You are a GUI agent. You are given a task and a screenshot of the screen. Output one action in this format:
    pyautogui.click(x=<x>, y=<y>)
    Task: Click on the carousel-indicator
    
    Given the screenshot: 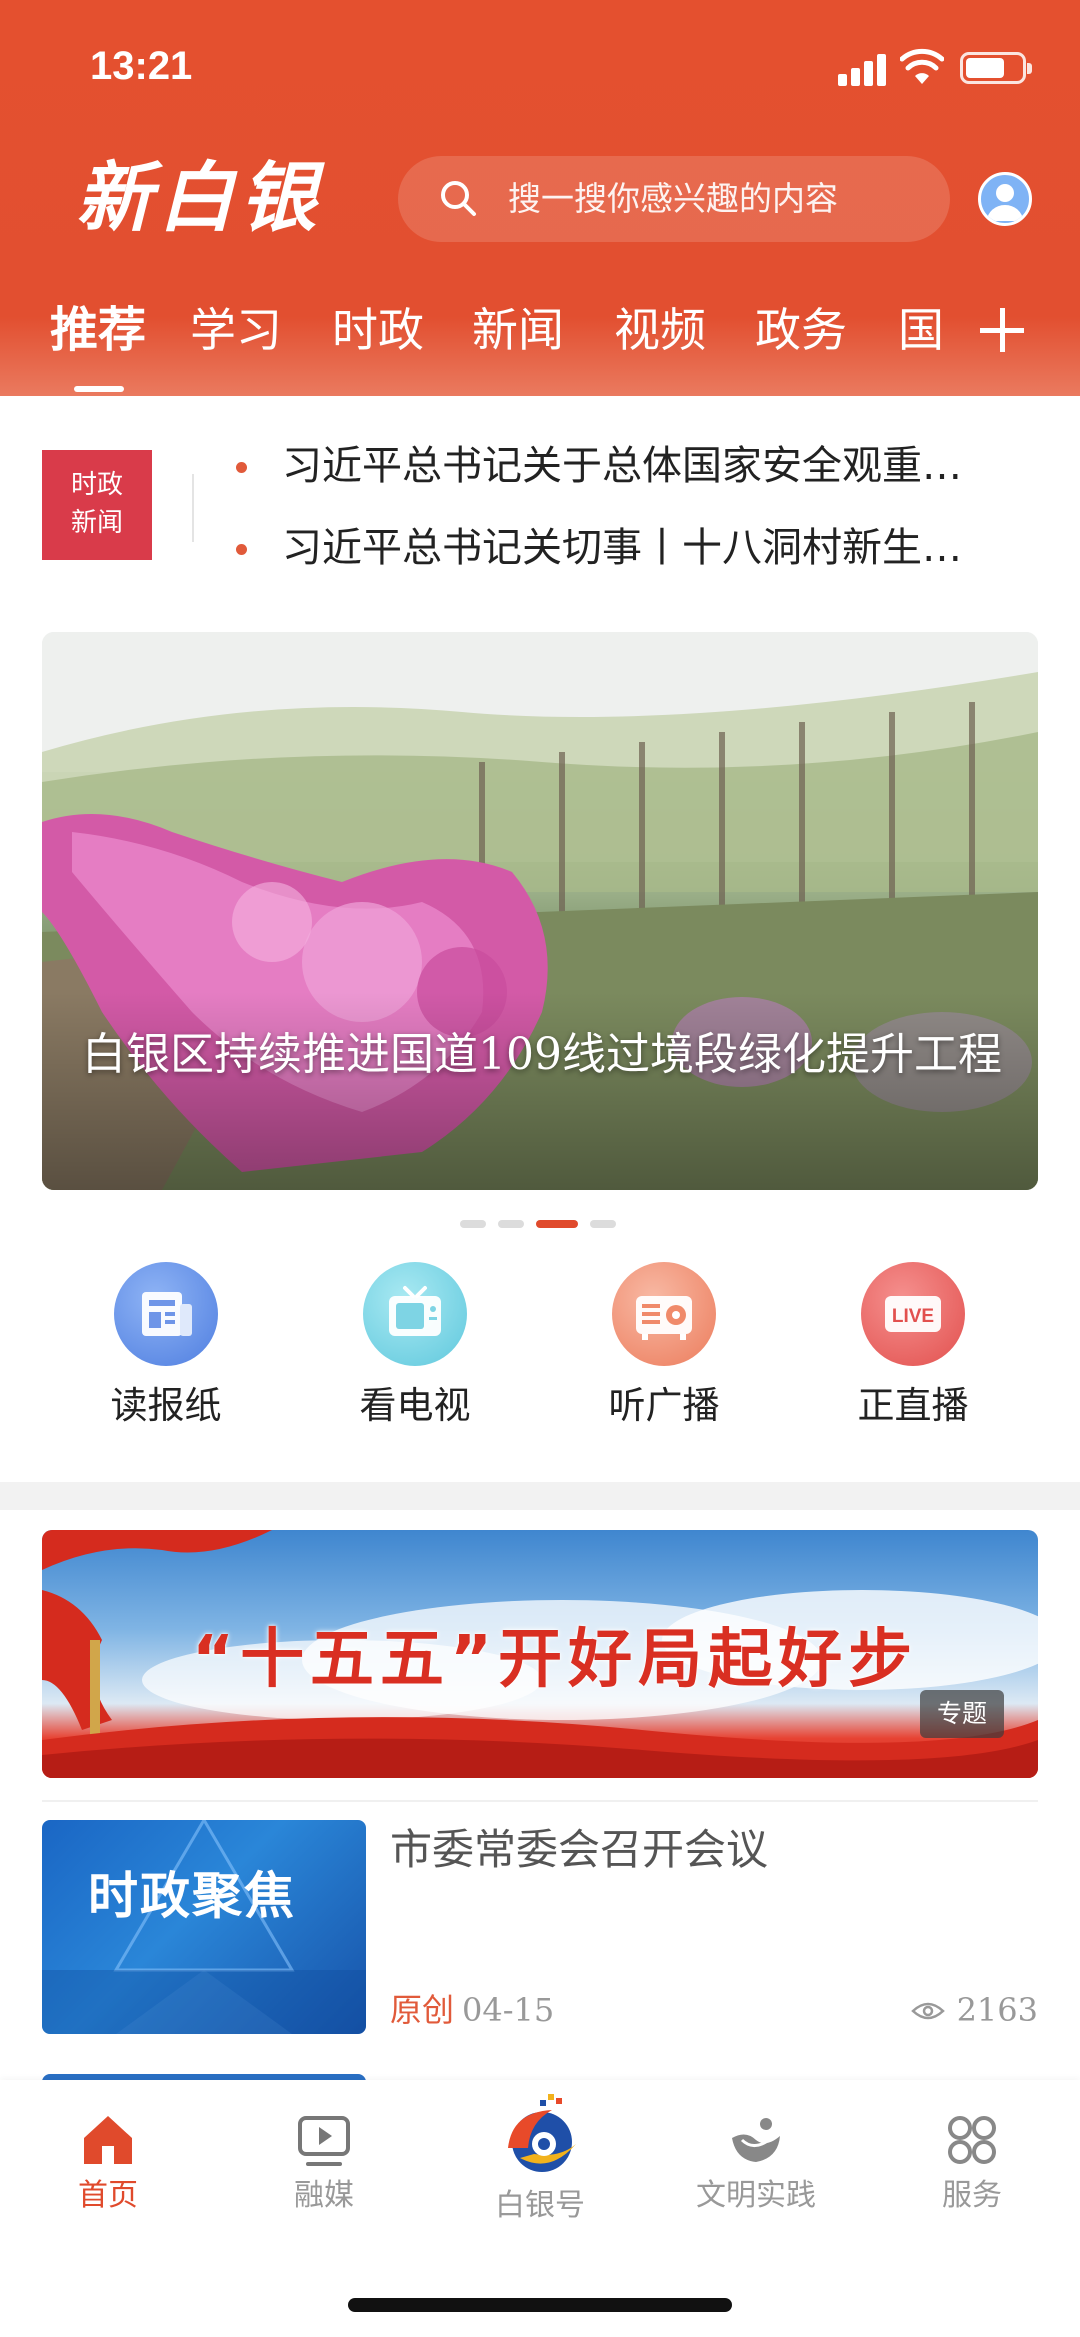 What is the action you would take?
    pyautogui.click(x=540, y=1225)
    